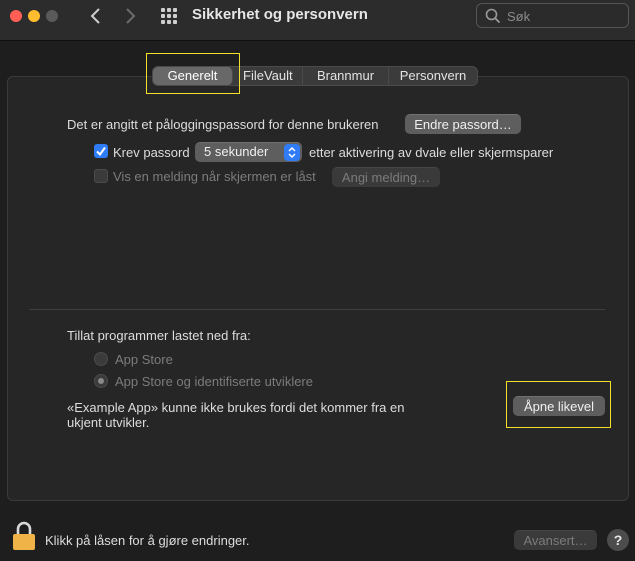 This screenshot has height=561, width=635. Describe the element at coordinates (214, 381) in the screenshot. I see `radio-app-store-identified-label: App Store og identifiserte utviklere` at that location.